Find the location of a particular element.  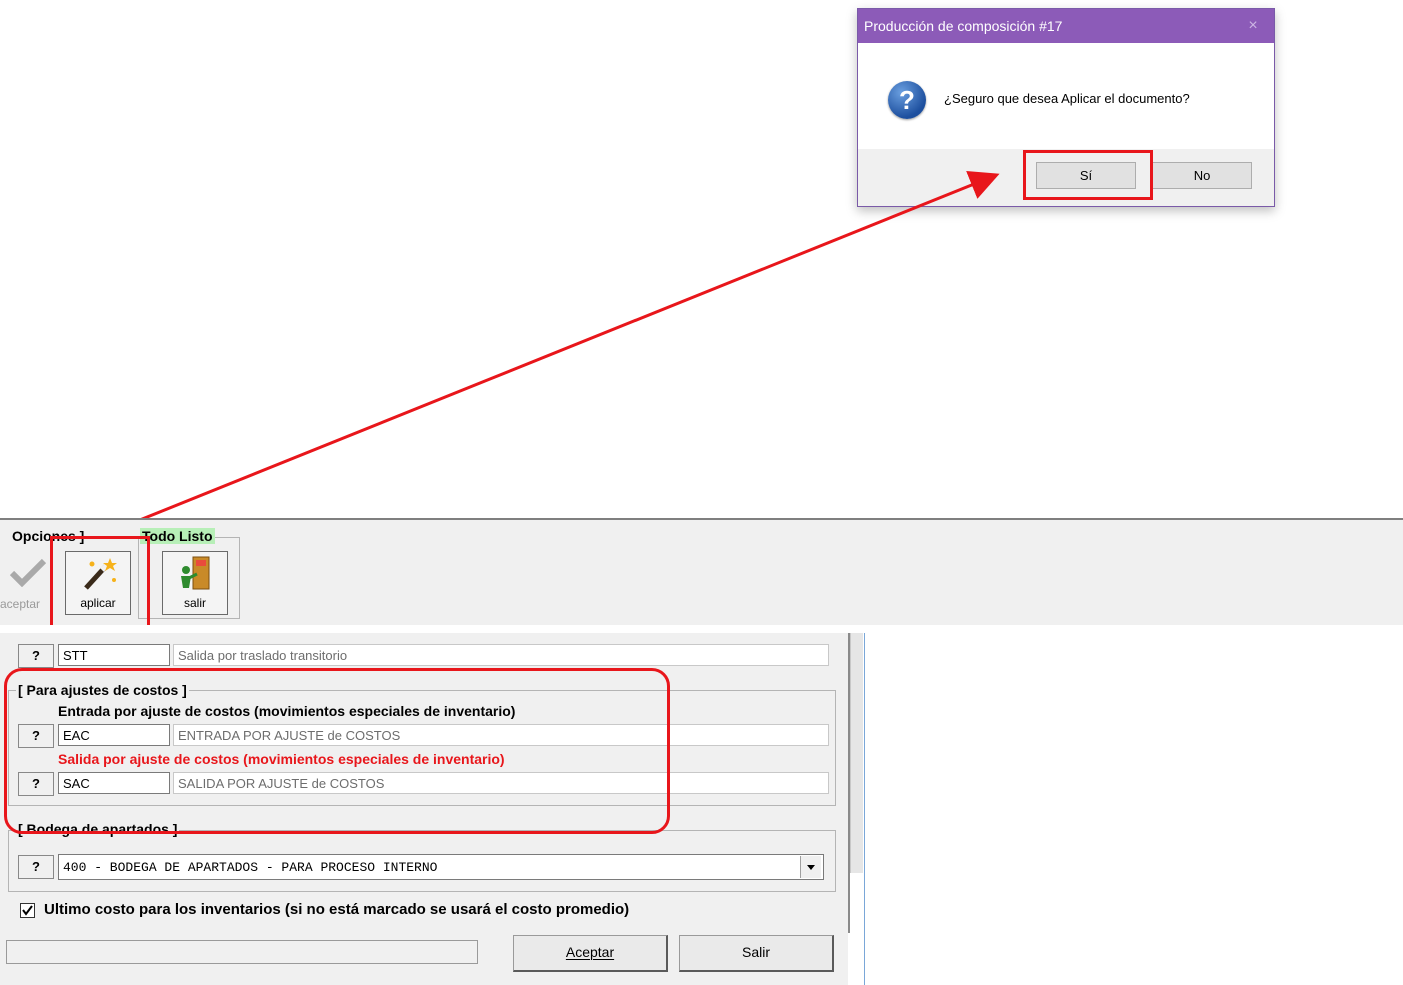

lookup-button-bodega: ? is located at coordinates (36, 867).